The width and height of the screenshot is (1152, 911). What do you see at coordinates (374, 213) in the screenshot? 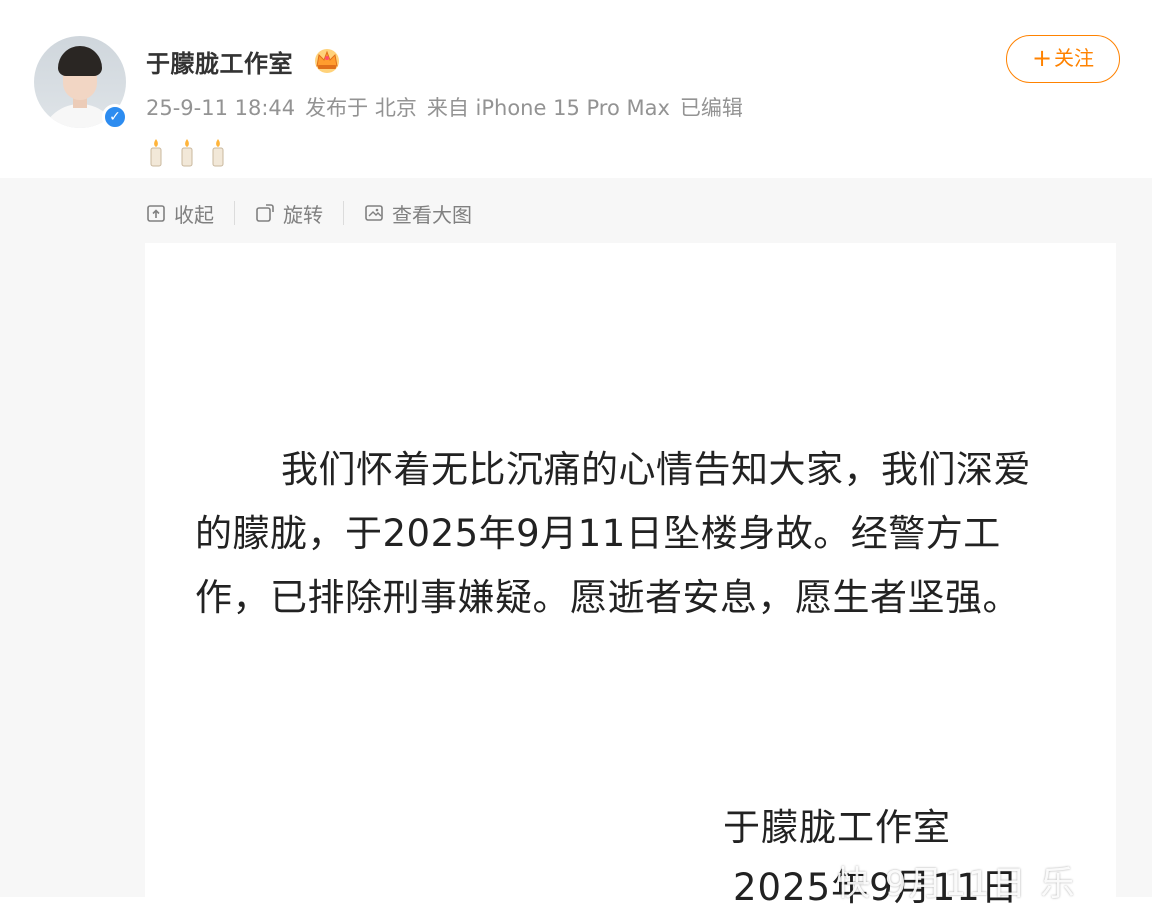
I see `view-large-icon` at bounding box center [374, 213].